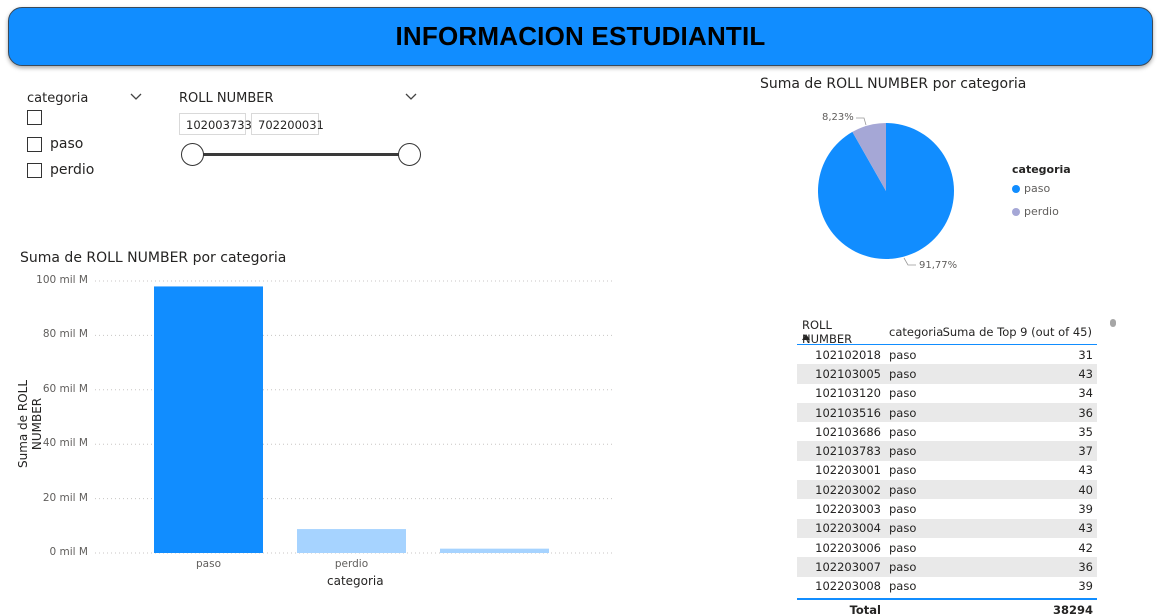 This screenshot has width=1157, height=615. What do you see at coordinates (1072, 608) in the screenshot?
I see `total-value: 38294` at bounding box center [1072, 608].